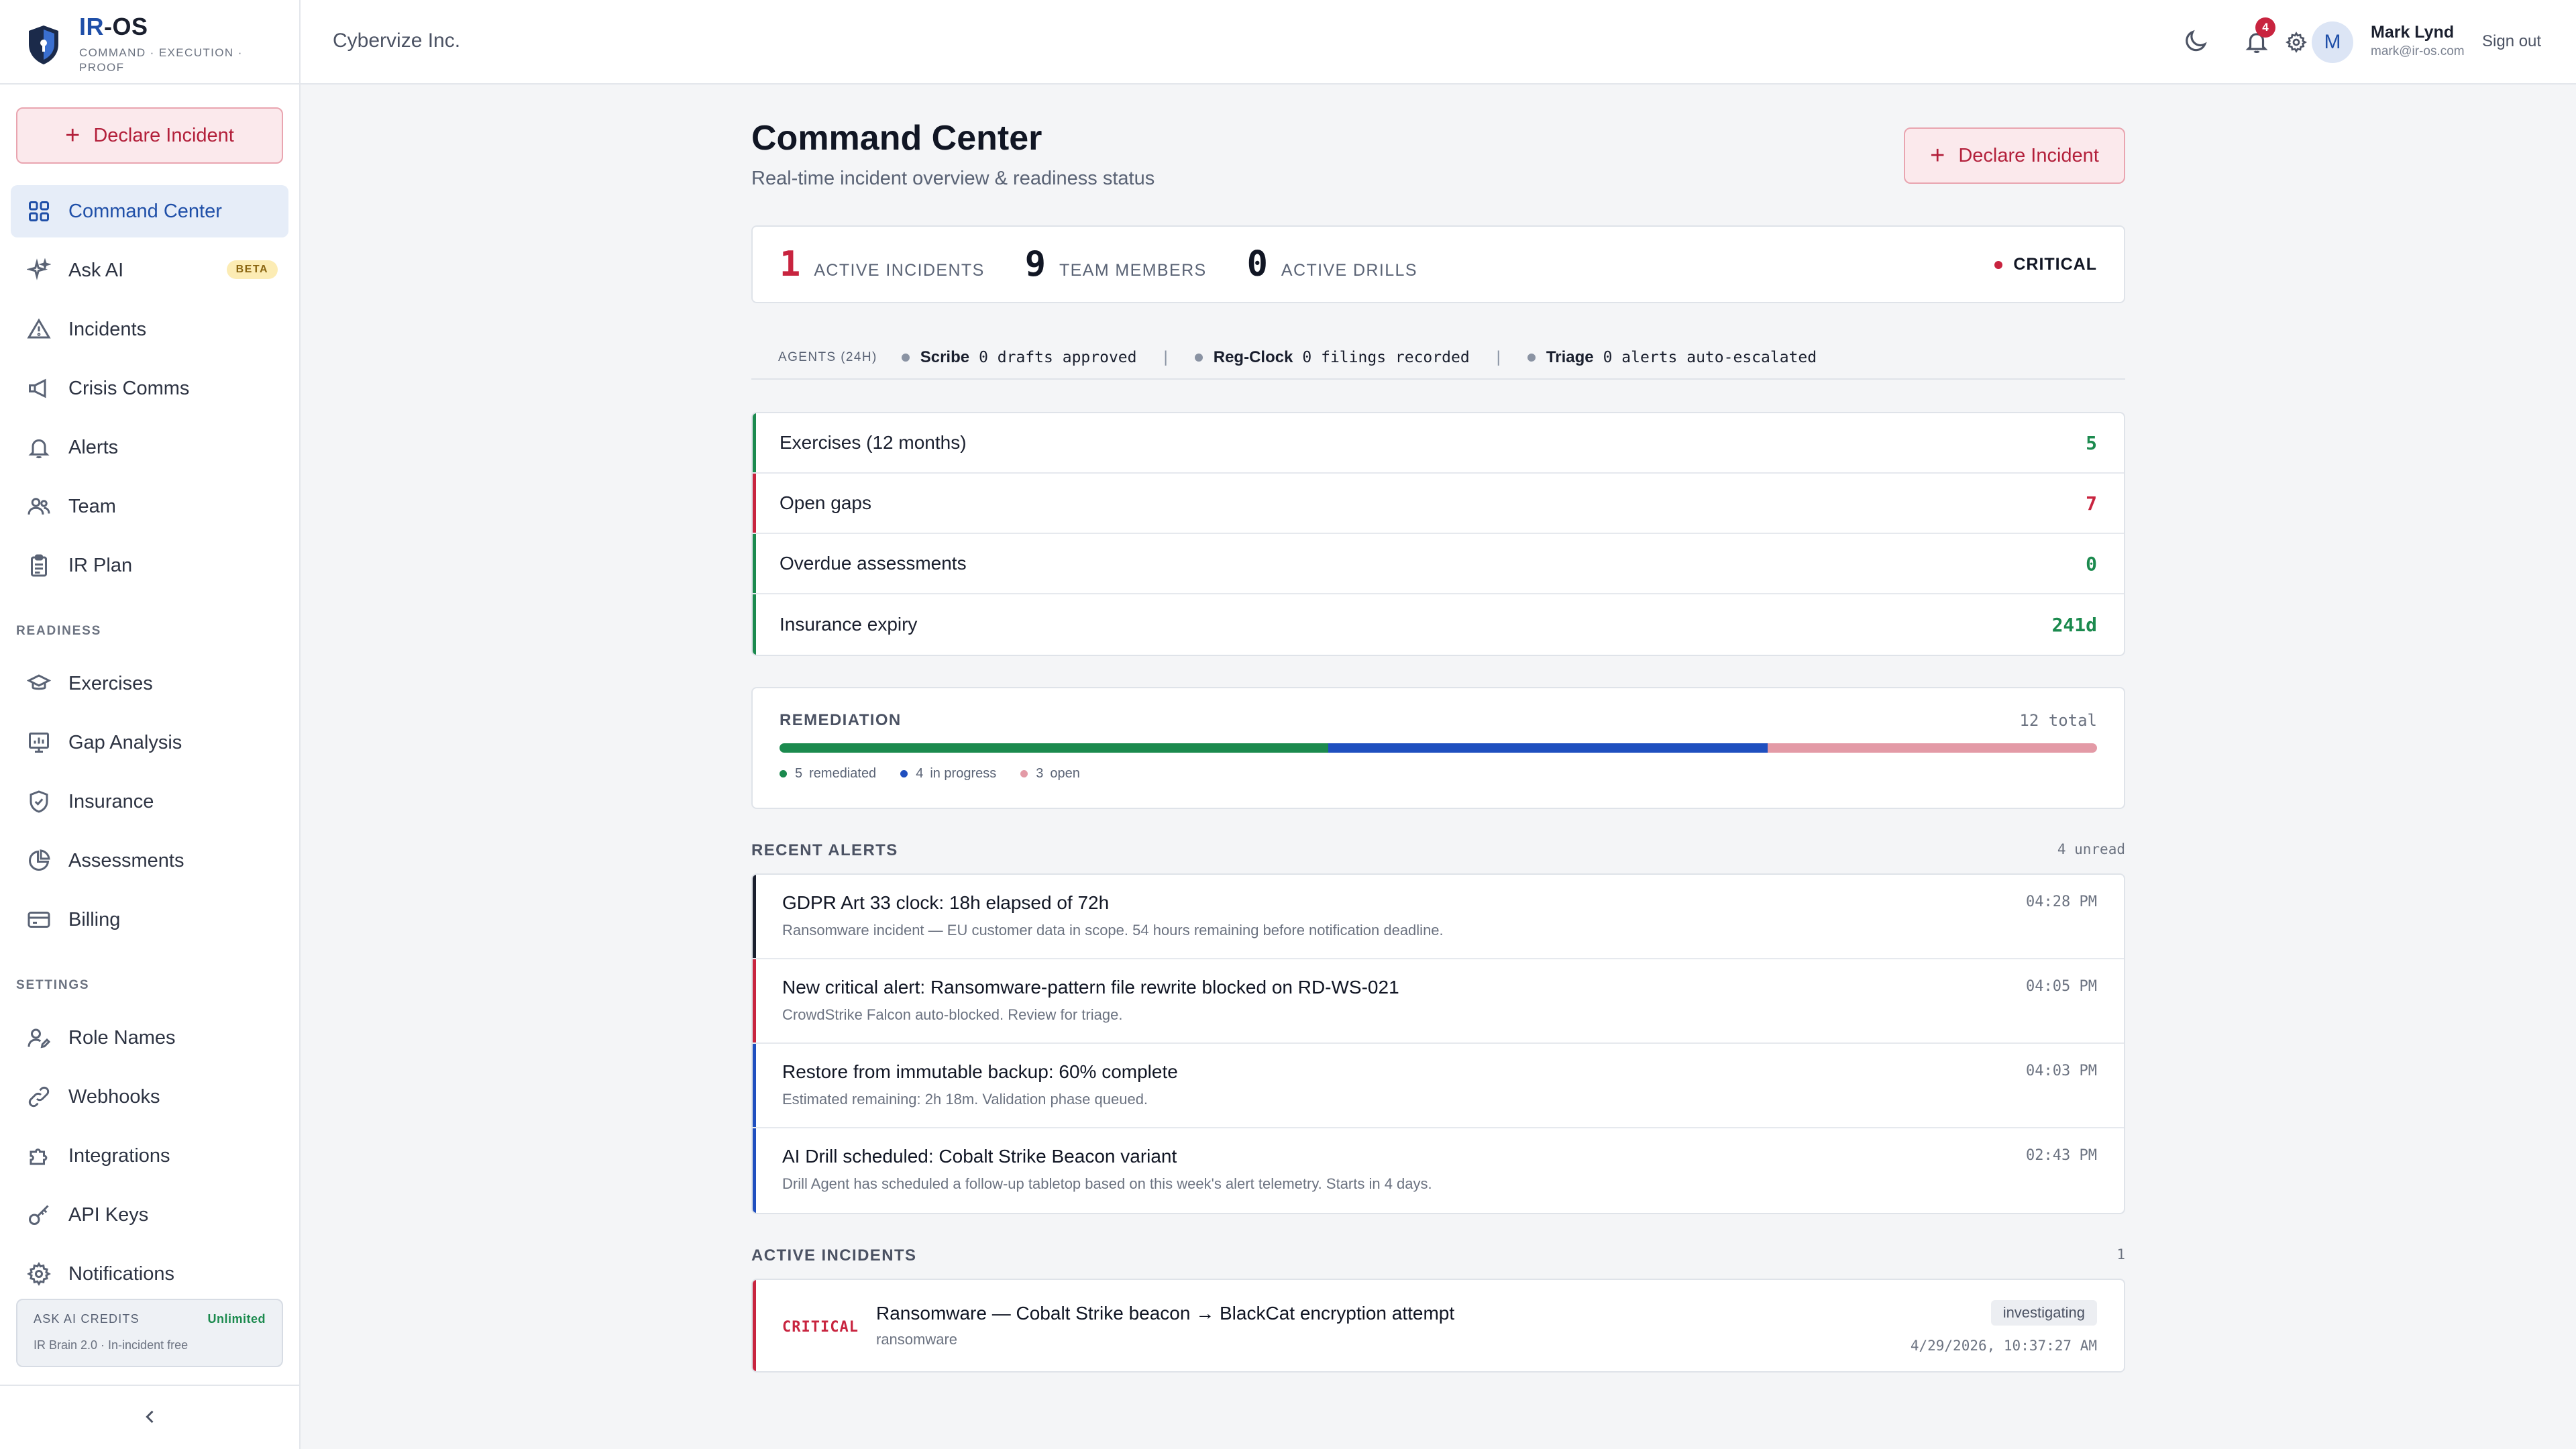  I want to click on nav-billing: Billing, so click(149, 920).